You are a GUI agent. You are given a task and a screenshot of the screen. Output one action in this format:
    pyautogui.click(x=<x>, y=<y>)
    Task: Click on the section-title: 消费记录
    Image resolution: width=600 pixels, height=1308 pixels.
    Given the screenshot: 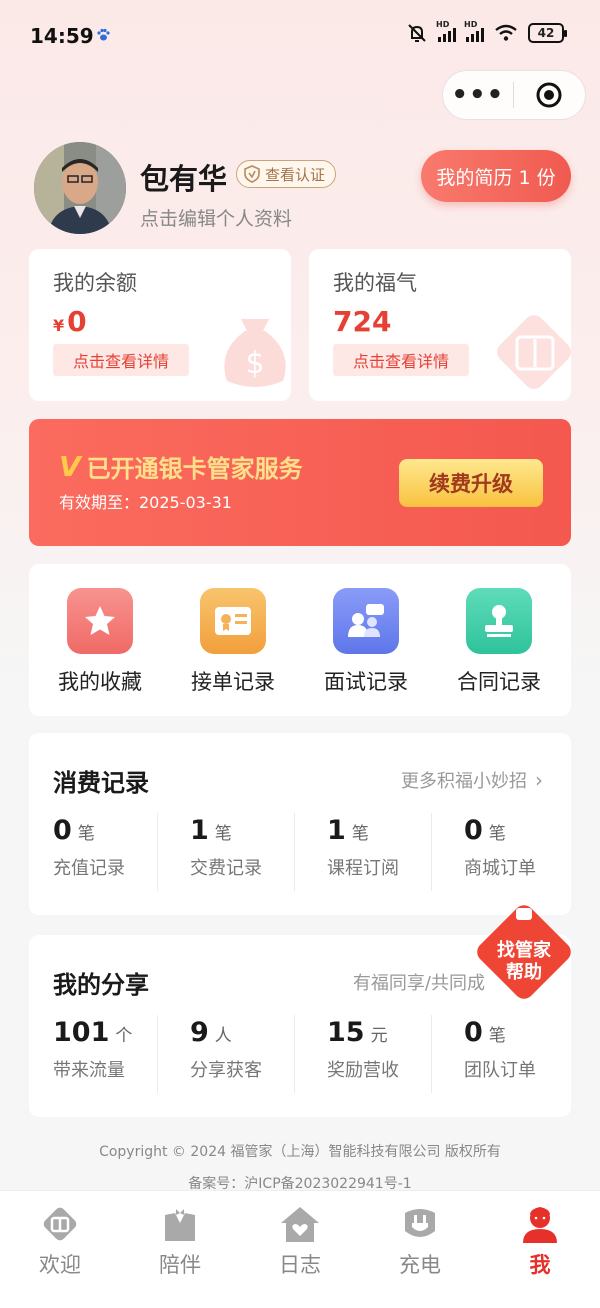 What is the action you would take?
    pyautogui.click(x=101, y=783)
    